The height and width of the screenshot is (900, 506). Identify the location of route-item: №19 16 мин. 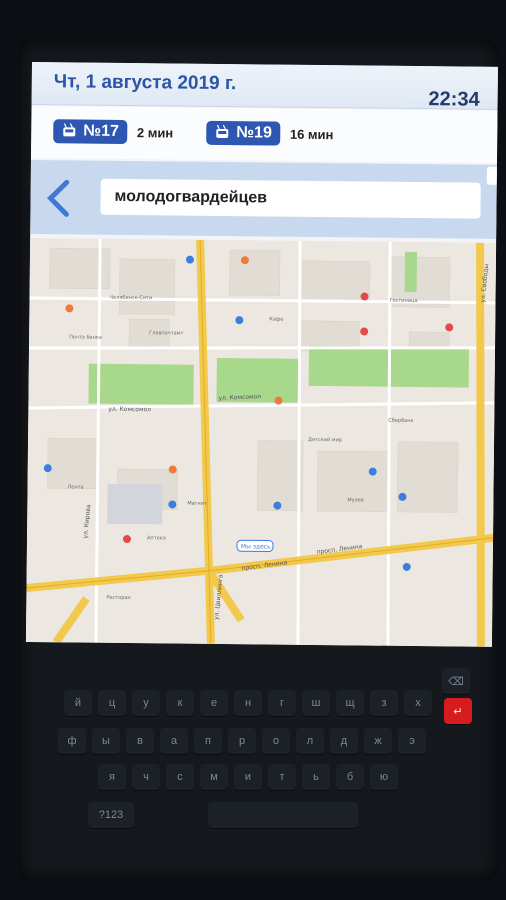
(270, 133).